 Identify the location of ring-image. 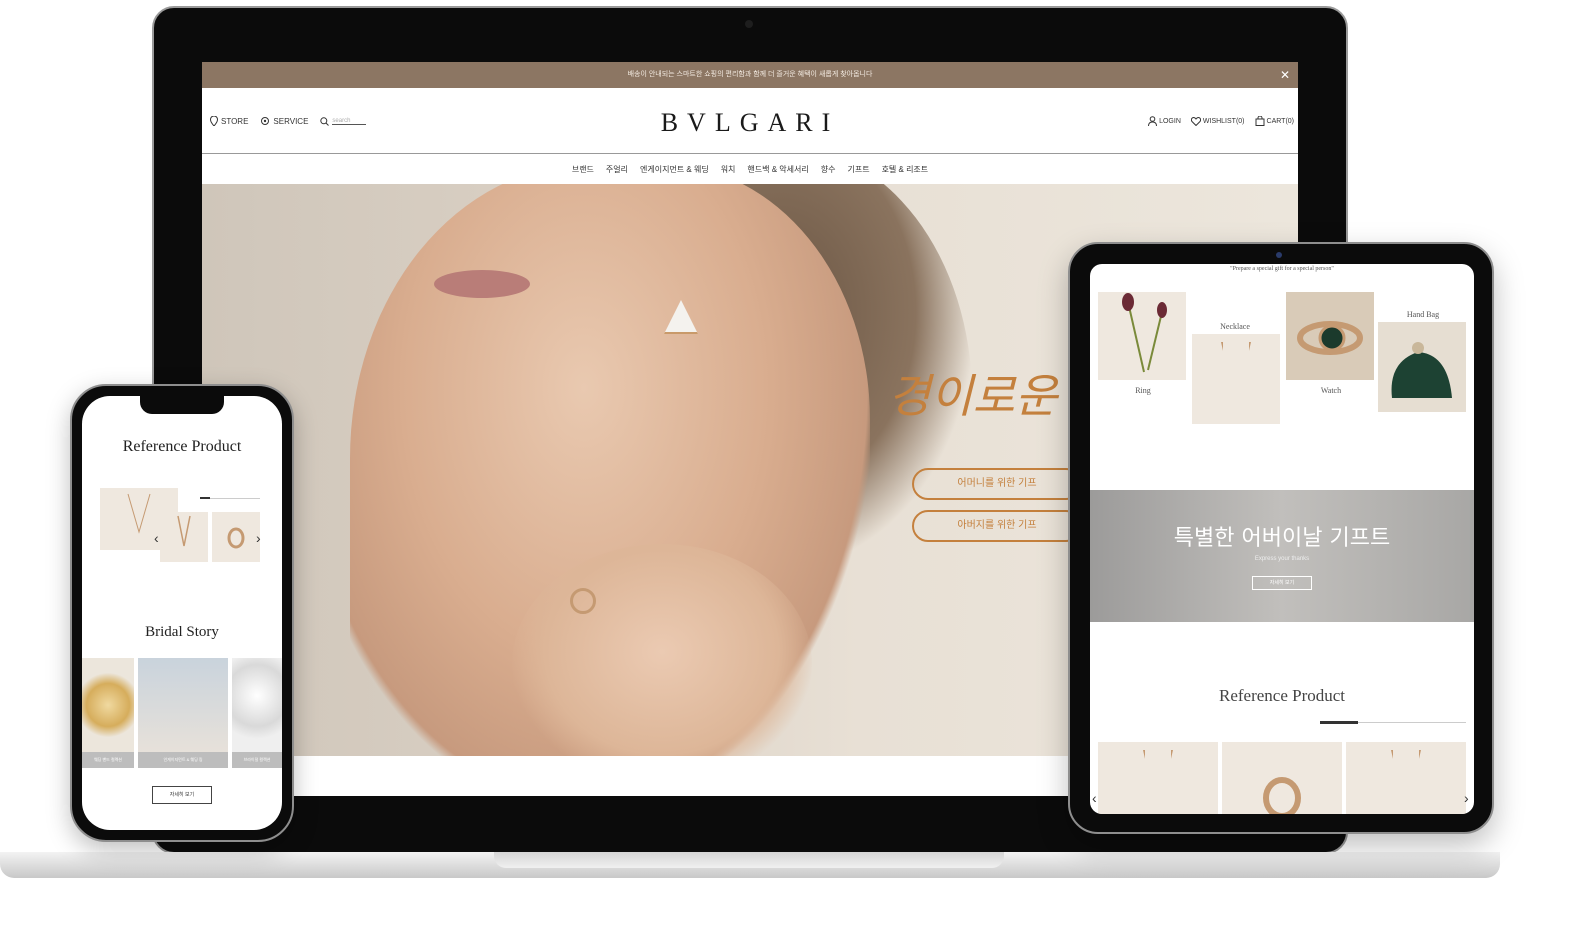
(583, 601).